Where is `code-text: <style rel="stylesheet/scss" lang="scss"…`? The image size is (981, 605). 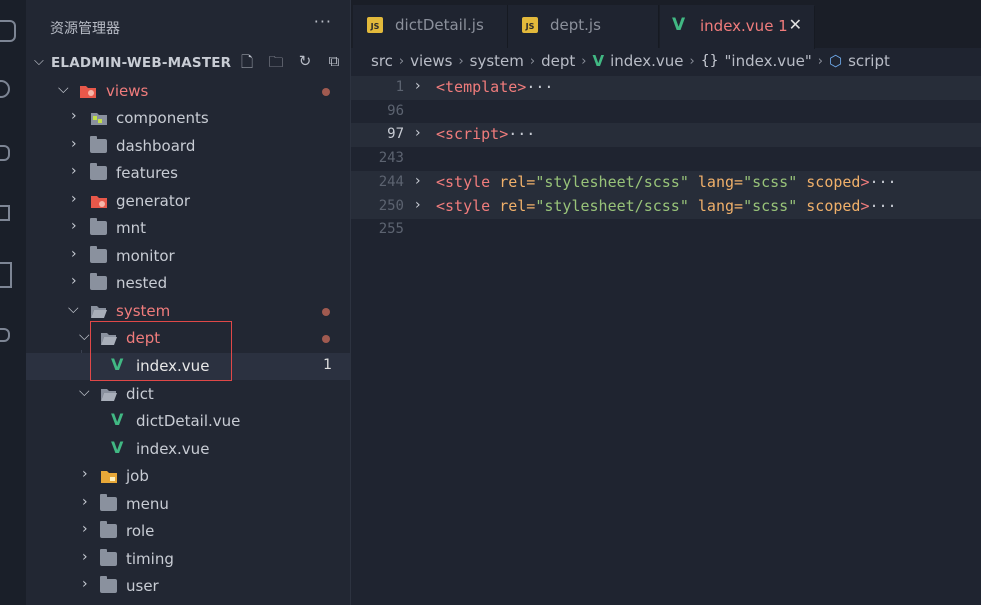
code-text: <style rel="stylesheet/scss" lang="scss"… is located at coordinates (666, 206).